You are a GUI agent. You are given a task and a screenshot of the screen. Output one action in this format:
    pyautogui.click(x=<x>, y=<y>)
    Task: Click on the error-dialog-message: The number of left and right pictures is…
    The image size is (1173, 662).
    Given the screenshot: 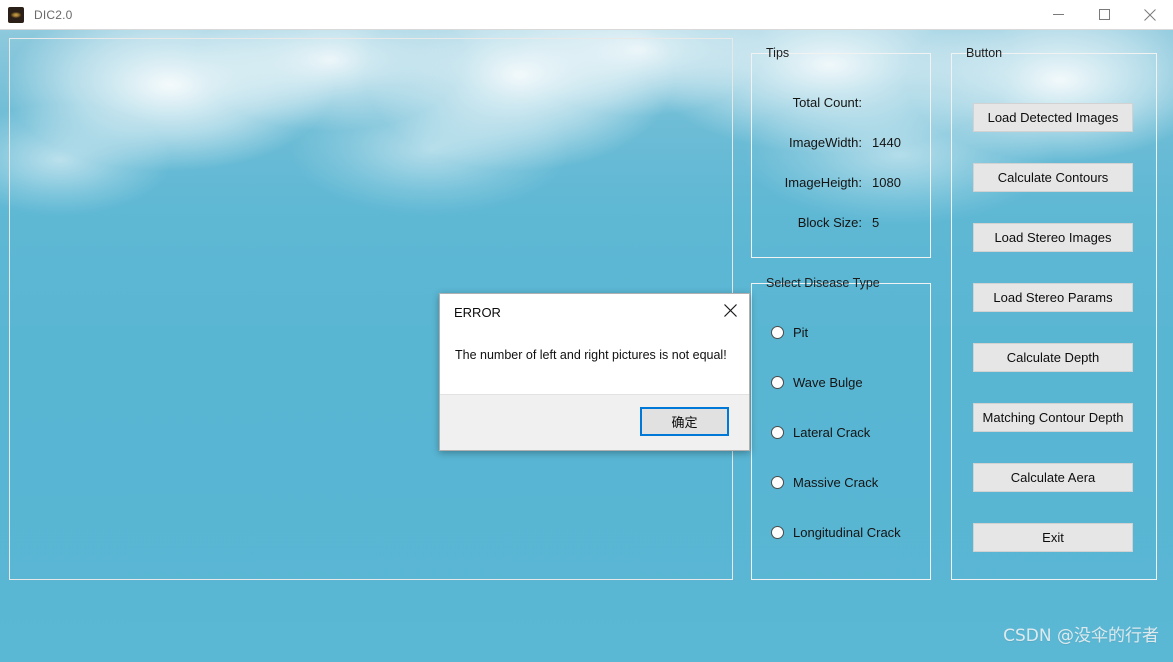 What is the action you would take?
    pyautogui.click(x=591, y=355)
    